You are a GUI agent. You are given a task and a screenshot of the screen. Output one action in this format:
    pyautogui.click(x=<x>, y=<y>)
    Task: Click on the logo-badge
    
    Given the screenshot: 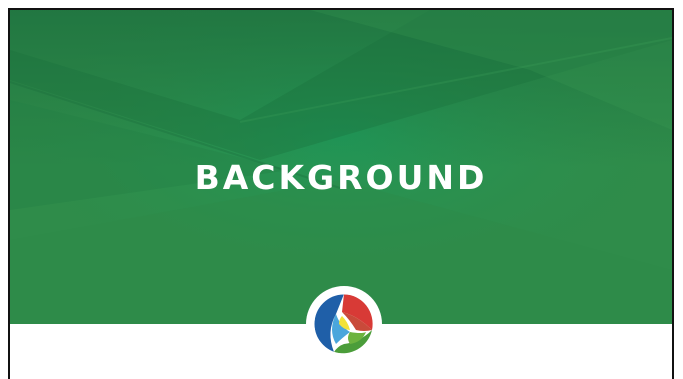 What is the action you would take?
    pyautogui.click(x=344, y=324)
    